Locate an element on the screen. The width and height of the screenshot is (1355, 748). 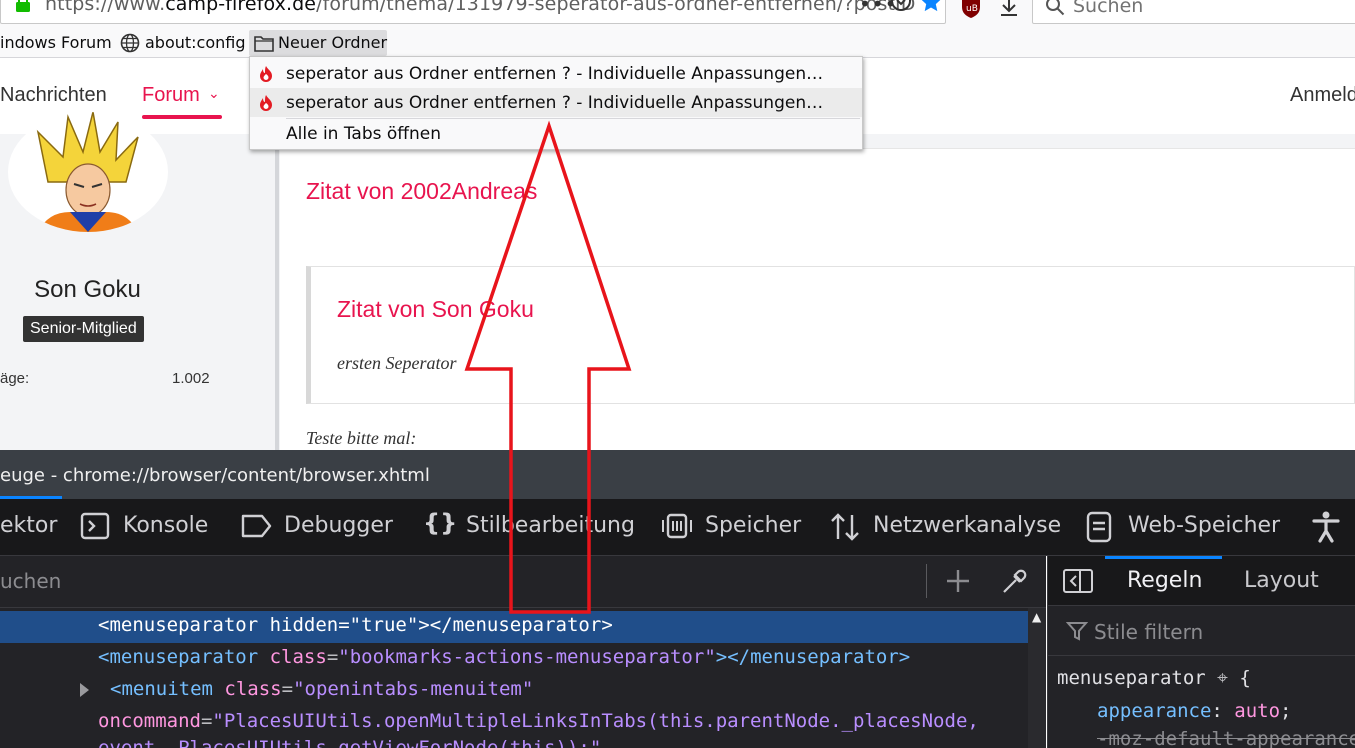
nav-active-indicator is located at coordinates (182, 117).